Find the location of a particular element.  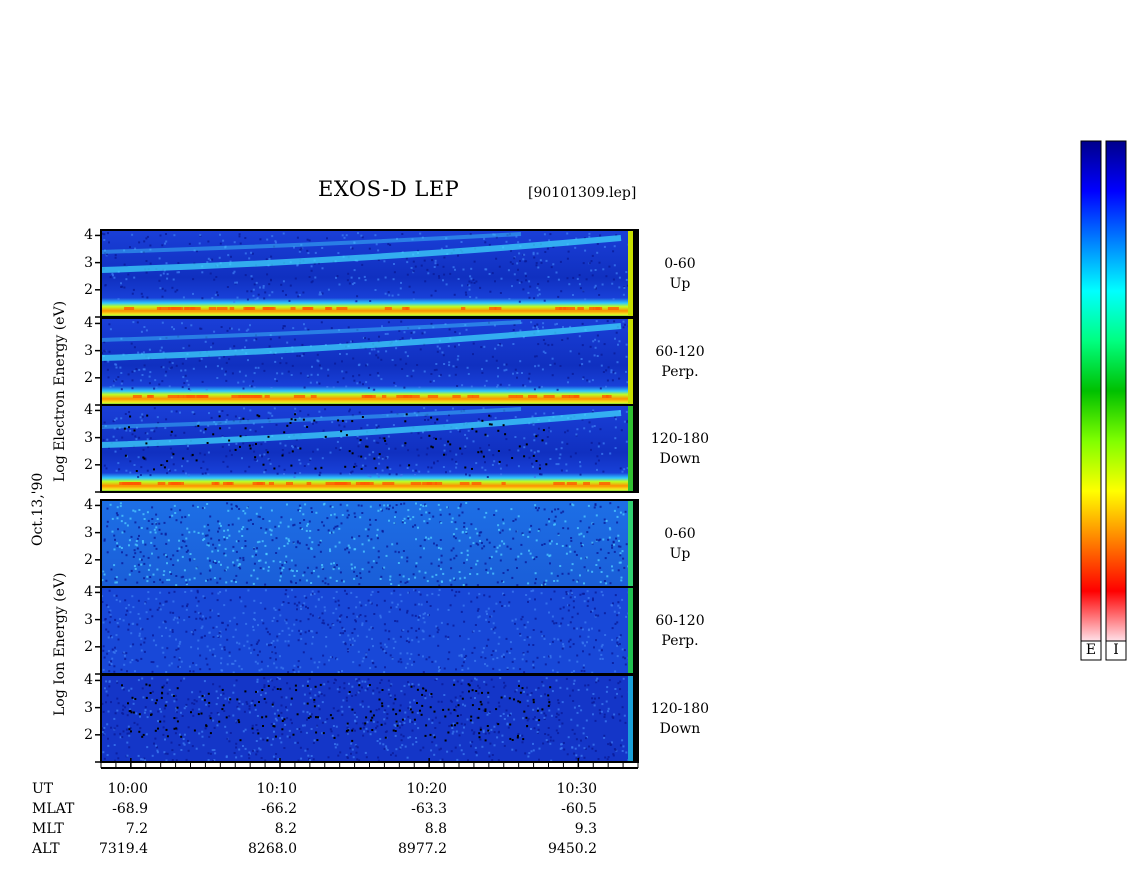

pitch-label-3: 120-180 Down is located at coordinates (680, 449).